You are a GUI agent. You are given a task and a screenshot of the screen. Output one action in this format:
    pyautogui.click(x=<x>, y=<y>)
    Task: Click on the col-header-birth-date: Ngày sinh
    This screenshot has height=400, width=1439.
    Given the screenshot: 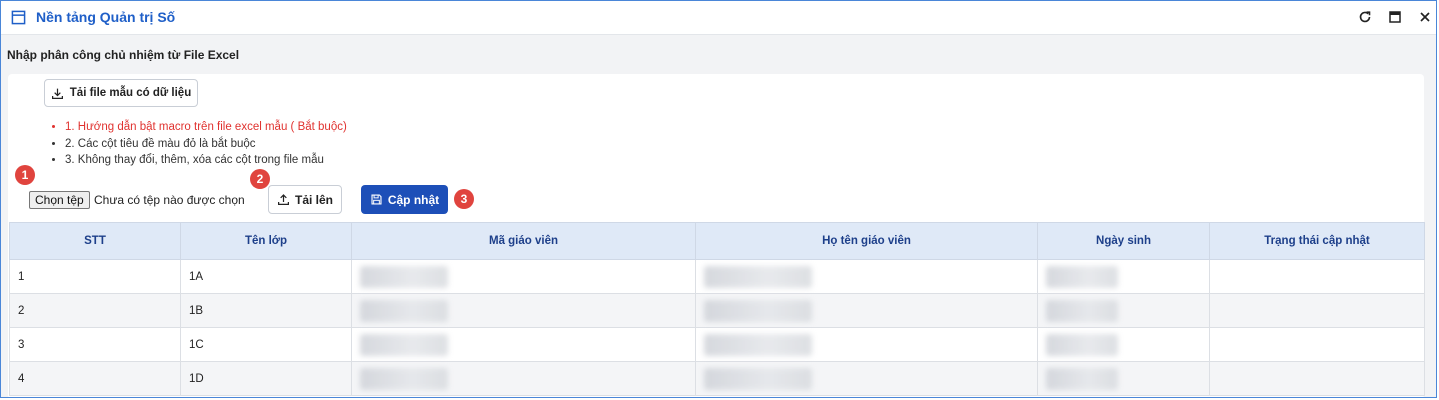 What is the action you would take?
    pyautogui.click(x=1123, y=241)
    